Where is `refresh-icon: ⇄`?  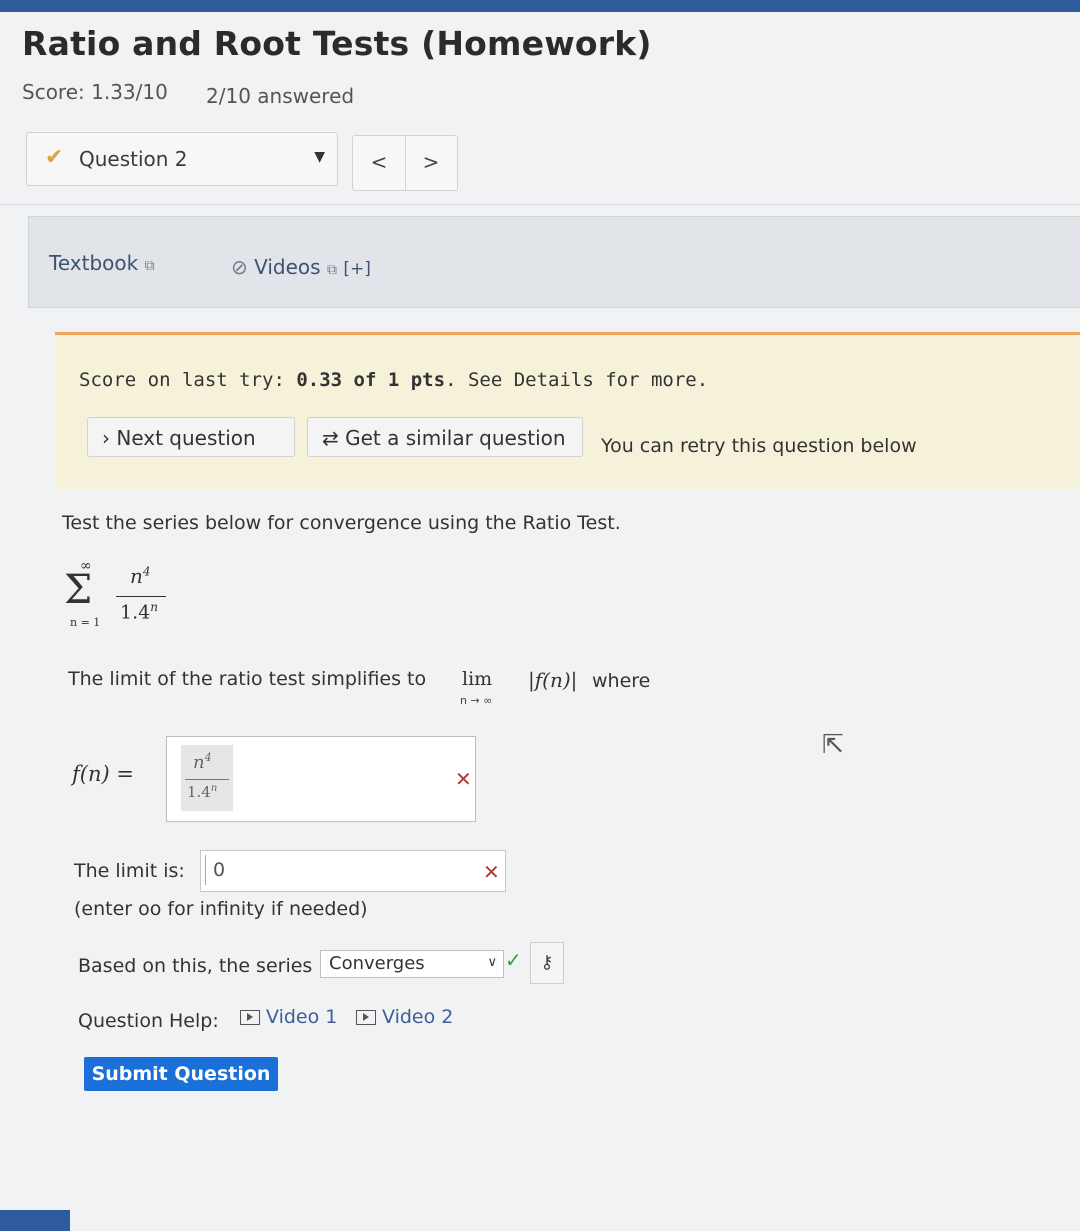 refresh-icon: ⇄ is located at coordinates (330, 438).